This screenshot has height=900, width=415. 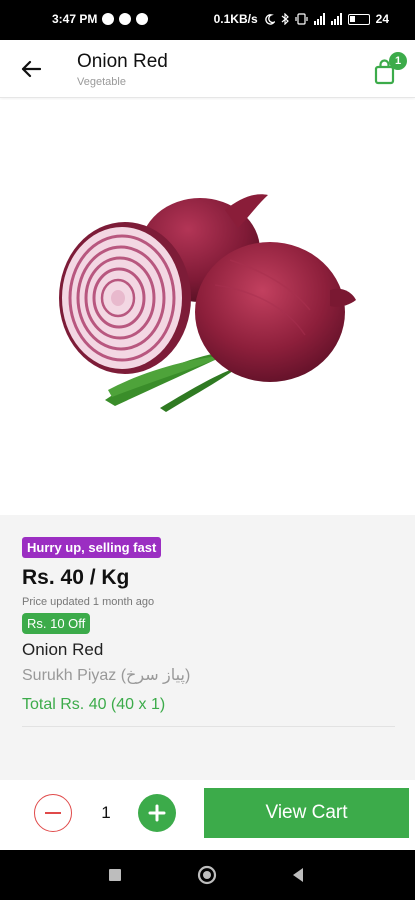 I want to click on app-notification-icon, so click(x=125, y=19).